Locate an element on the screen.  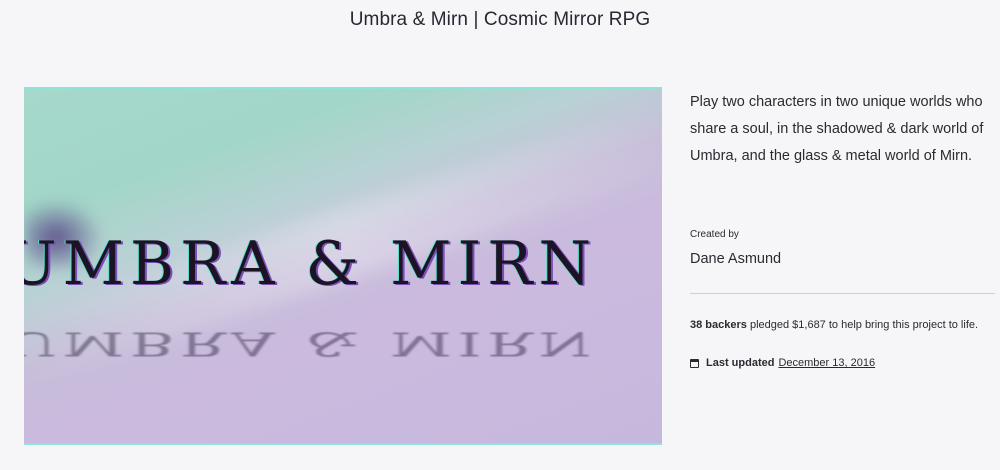
hero-logo-text: UMBRA & MIRN is located at coordinates (310, 264).